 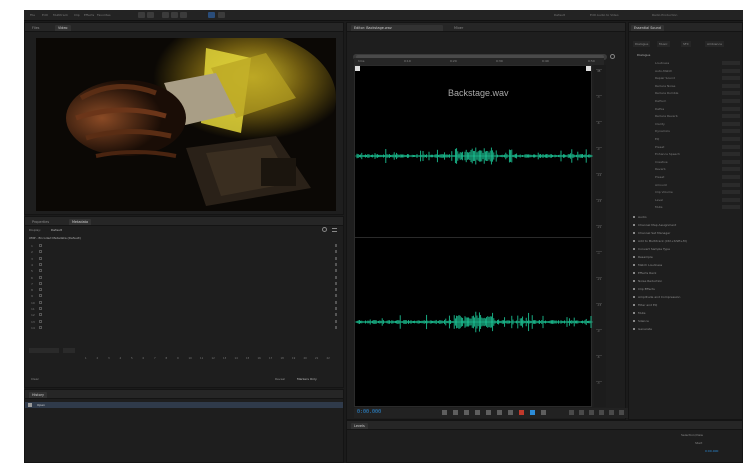 What do you see at coordinates (686, 185) in the screenshot?
I see `essential-sound-row: Amount` at bounding box center [686, 185].